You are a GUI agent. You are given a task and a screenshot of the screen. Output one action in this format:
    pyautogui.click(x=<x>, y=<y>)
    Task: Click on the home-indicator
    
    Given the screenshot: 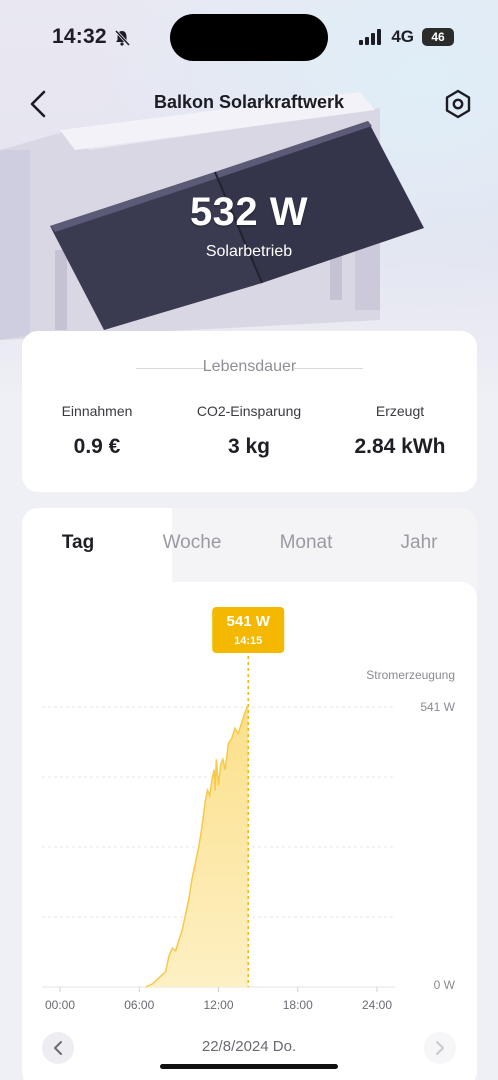 What is the action you would take?
    pyautogui.click(x=249, y=1066)
    